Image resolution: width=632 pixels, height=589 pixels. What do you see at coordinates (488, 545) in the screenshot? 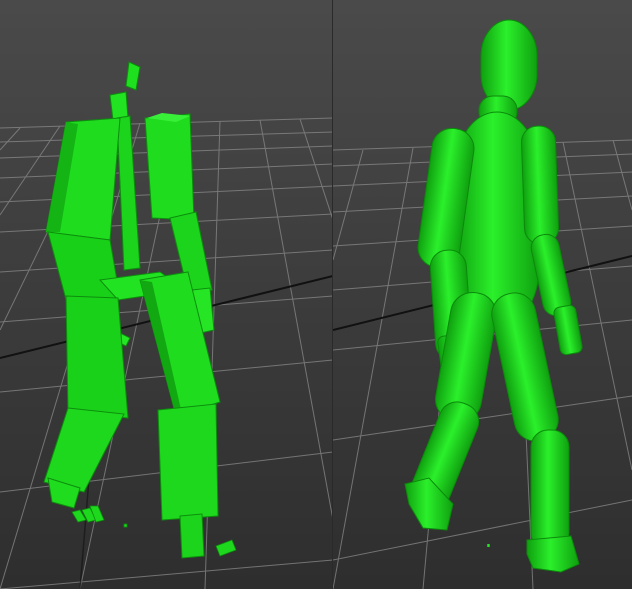
I see `ground-marker` at bounding box center [488, 545].